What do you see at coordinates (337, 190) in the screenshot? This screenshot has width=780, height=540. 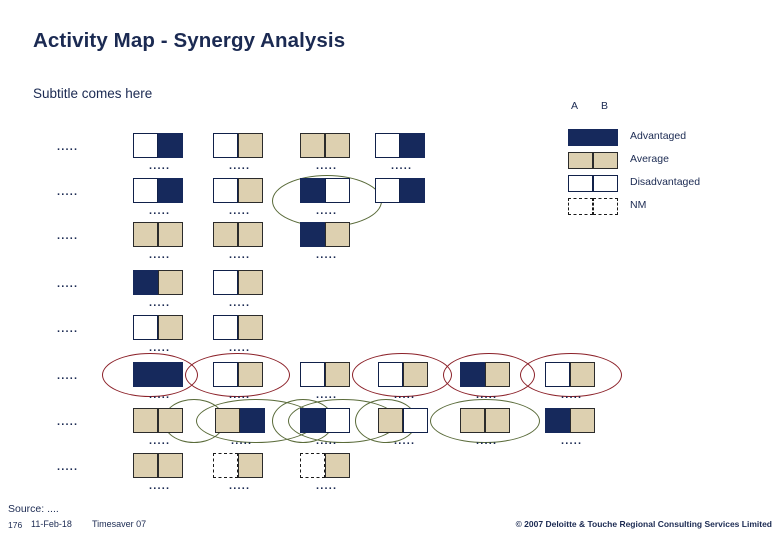 I see `matrix-cell-half-b-disadvantaged` at bounding box center [337, 190].